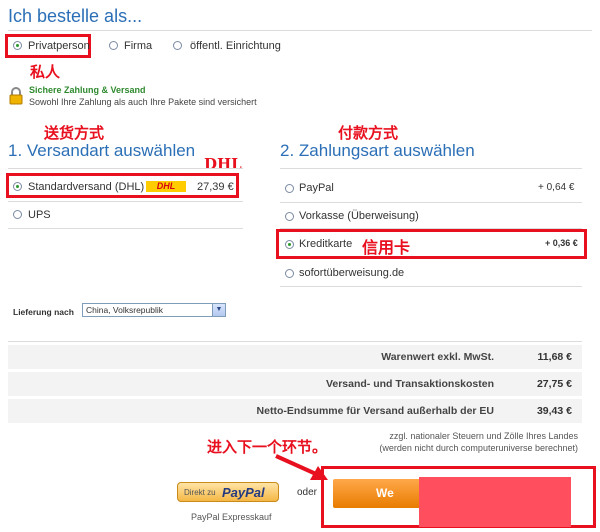 This screenshot has height=532, width=600. What do you see at coordinates (554, 357) in the screenshot?
I see `warenwert-value: 11,68 €` at bounding box center [554, 357].